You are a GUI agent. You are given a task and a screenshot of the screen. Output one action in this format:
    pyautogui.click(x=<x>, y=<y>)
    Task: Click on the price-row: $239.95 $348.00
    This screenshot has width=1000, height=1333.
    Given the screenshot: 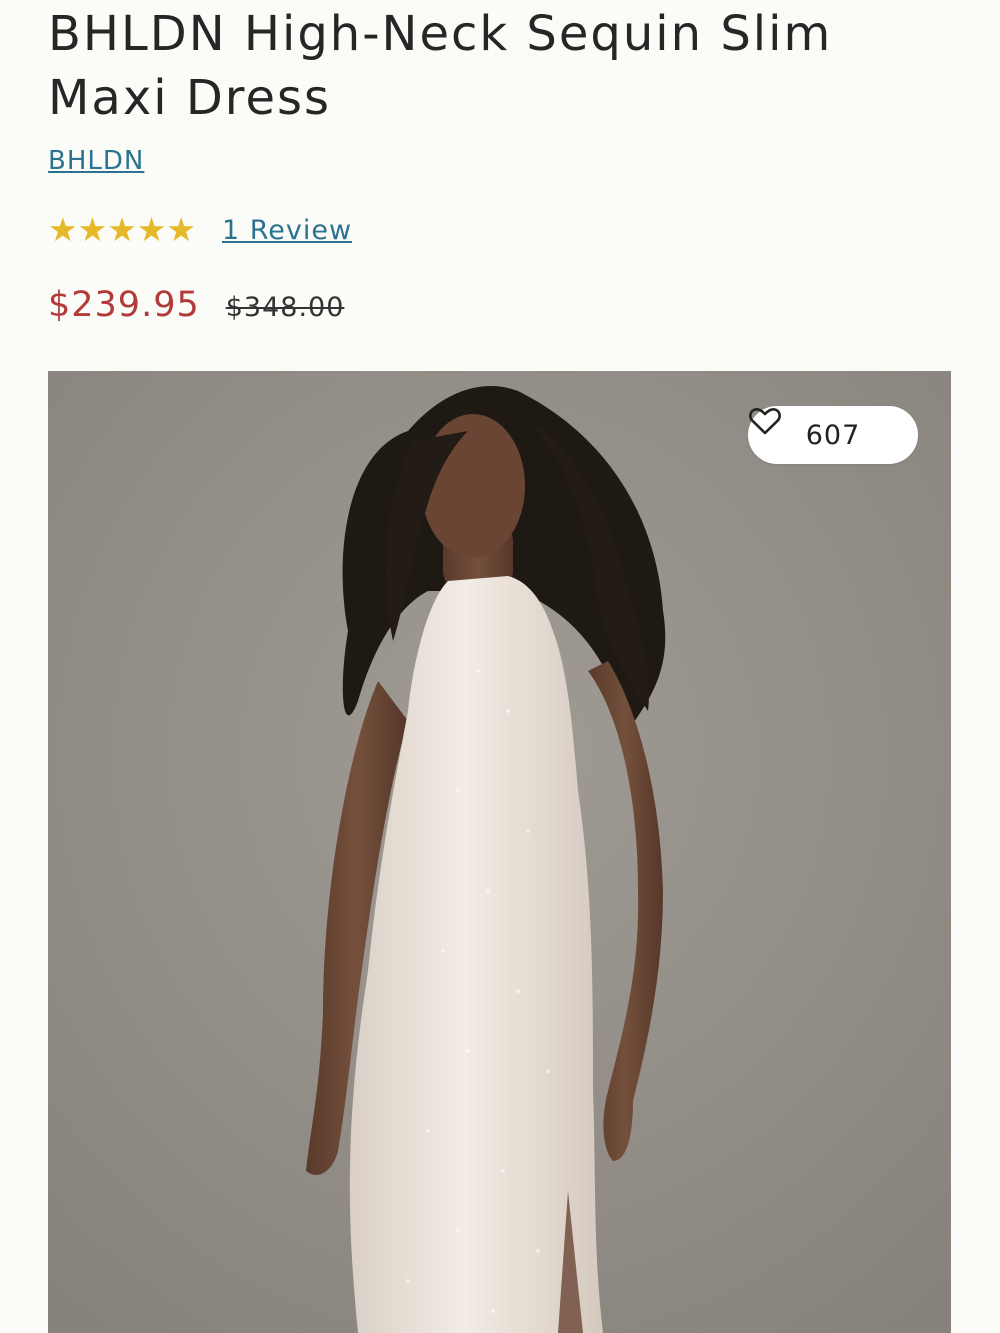 What is the action you would take?
    pyautogui.click(x=196, y=305)
    